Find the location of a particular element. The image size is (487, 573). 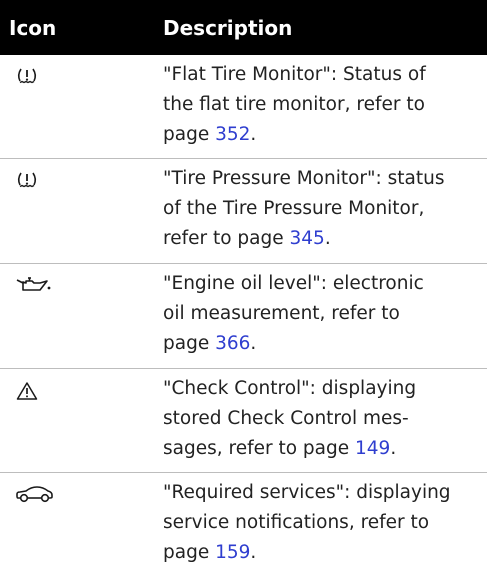

car-icon is located at coordinates (89, 494).